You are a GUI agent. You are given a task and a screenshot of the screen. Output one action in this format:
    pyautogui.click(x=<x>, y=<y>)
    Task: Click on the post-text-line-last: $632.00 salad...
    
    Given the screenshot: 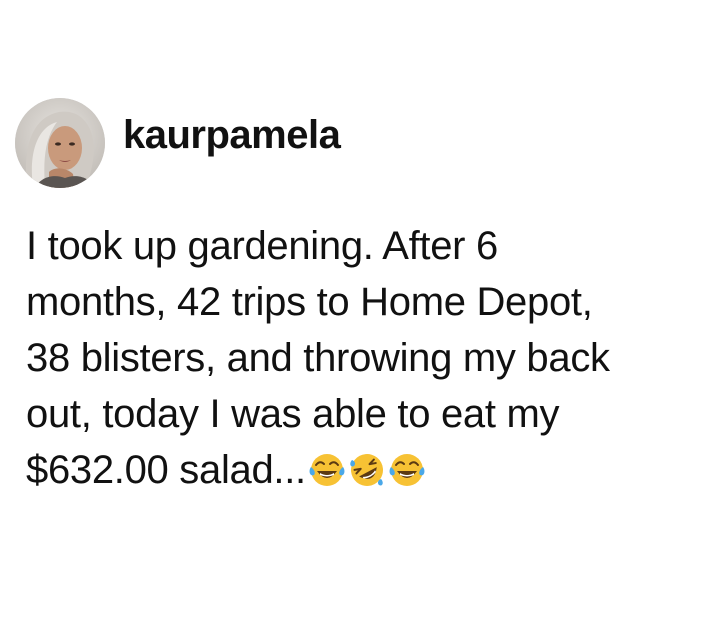 What is the action you would take?
    pyautogui.click(x=366, y=470)
    